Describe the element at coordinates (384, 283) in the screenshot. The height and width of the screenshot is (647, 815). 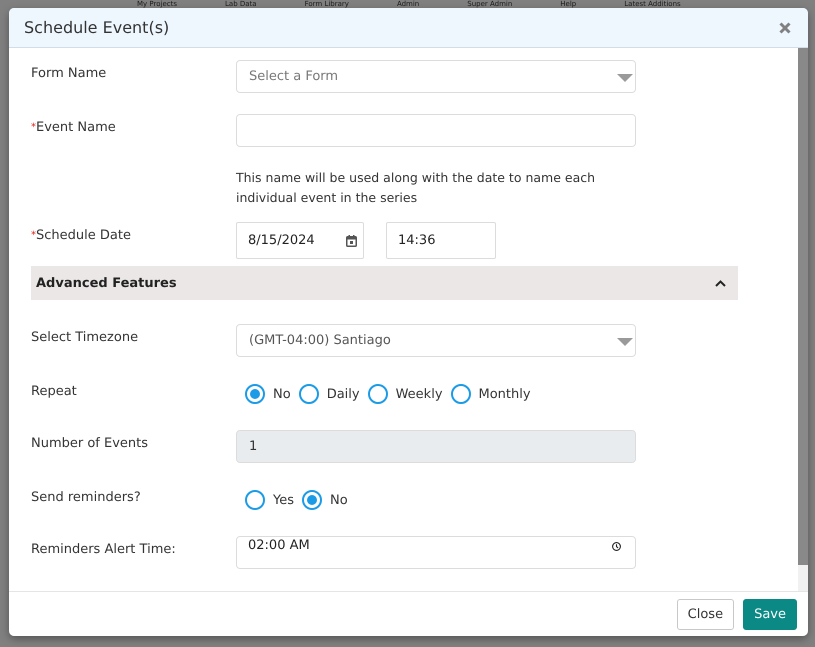
I see `section-header: Advanced Features` at that location.